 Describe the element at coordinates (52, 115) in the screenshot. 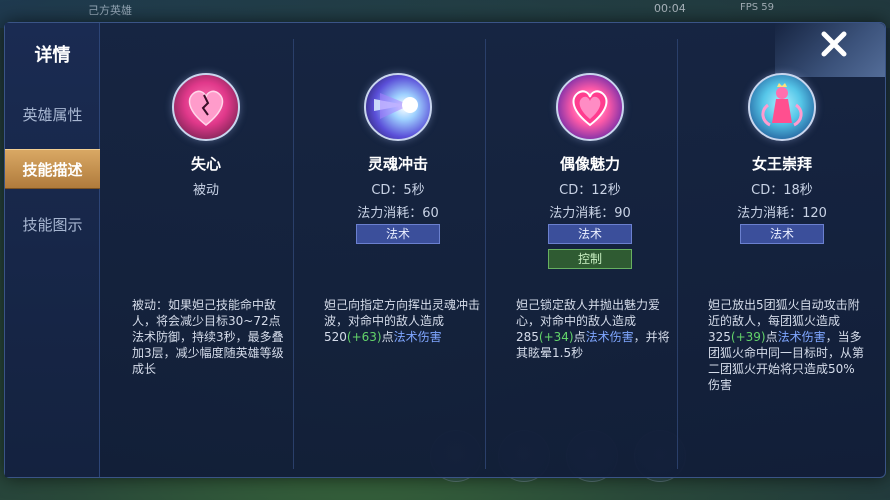

I see `tab-hero-attributes: 英雄属性` at that location.